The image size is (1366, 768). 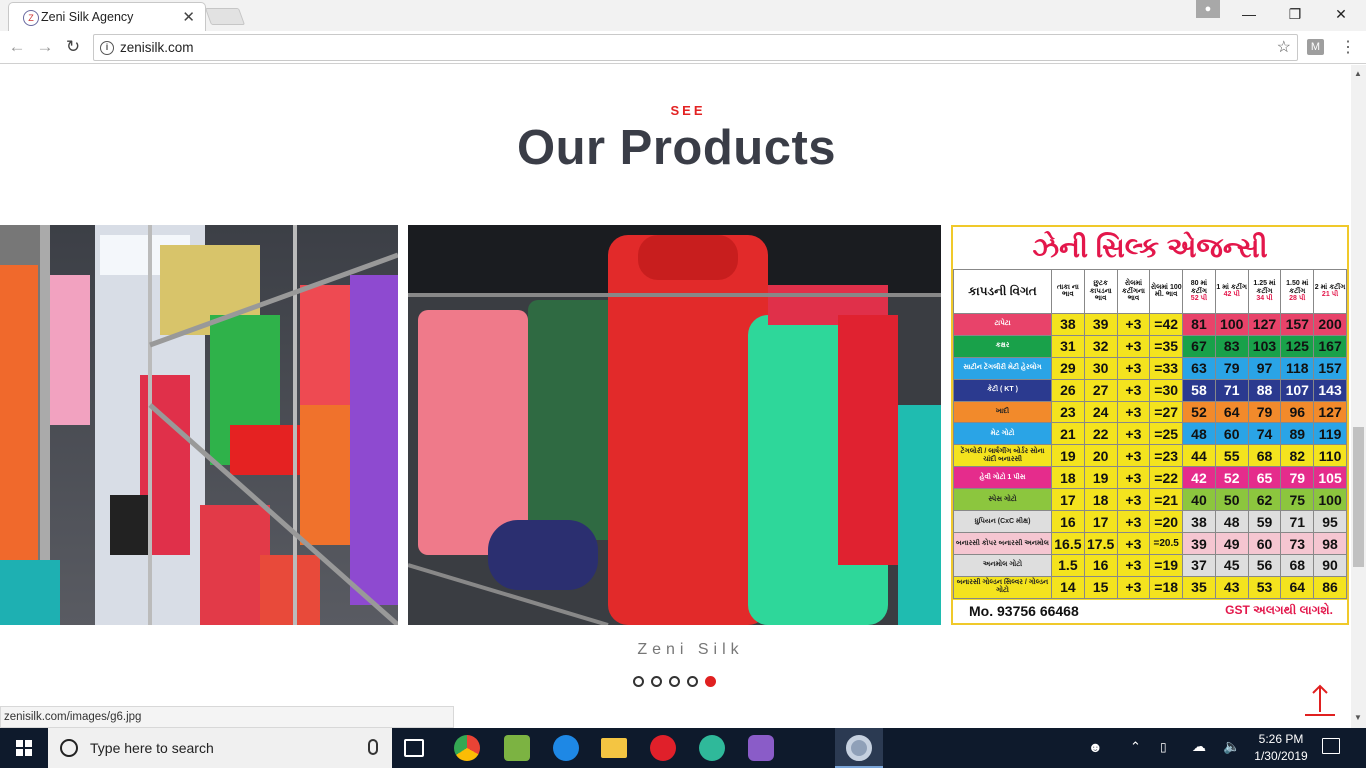 What do you see at coordinates (676, 148) in the screenshot?
I see `section-title: Our Products` at bounding box center [676, 148].